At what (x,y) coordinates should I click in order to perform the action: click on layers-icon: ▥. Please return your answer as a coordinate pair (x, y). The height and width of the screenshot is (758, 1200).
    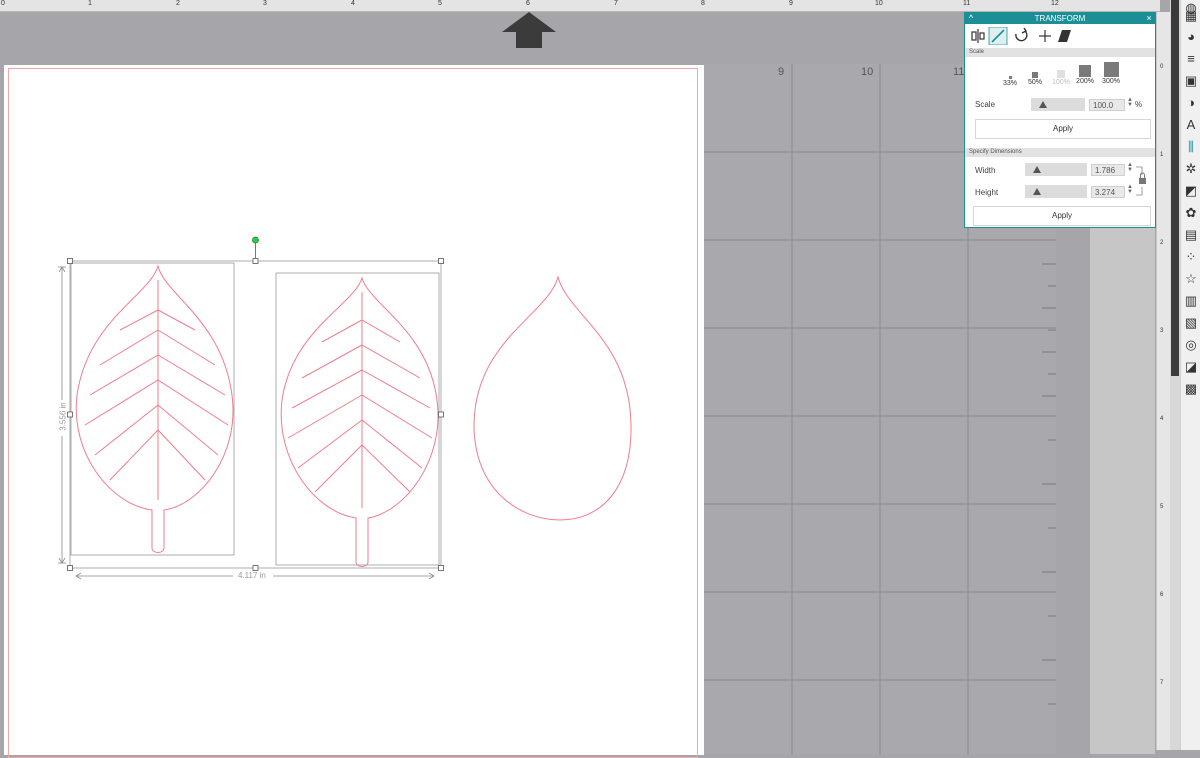
    Looking at the image, I should click on (1191, 301).